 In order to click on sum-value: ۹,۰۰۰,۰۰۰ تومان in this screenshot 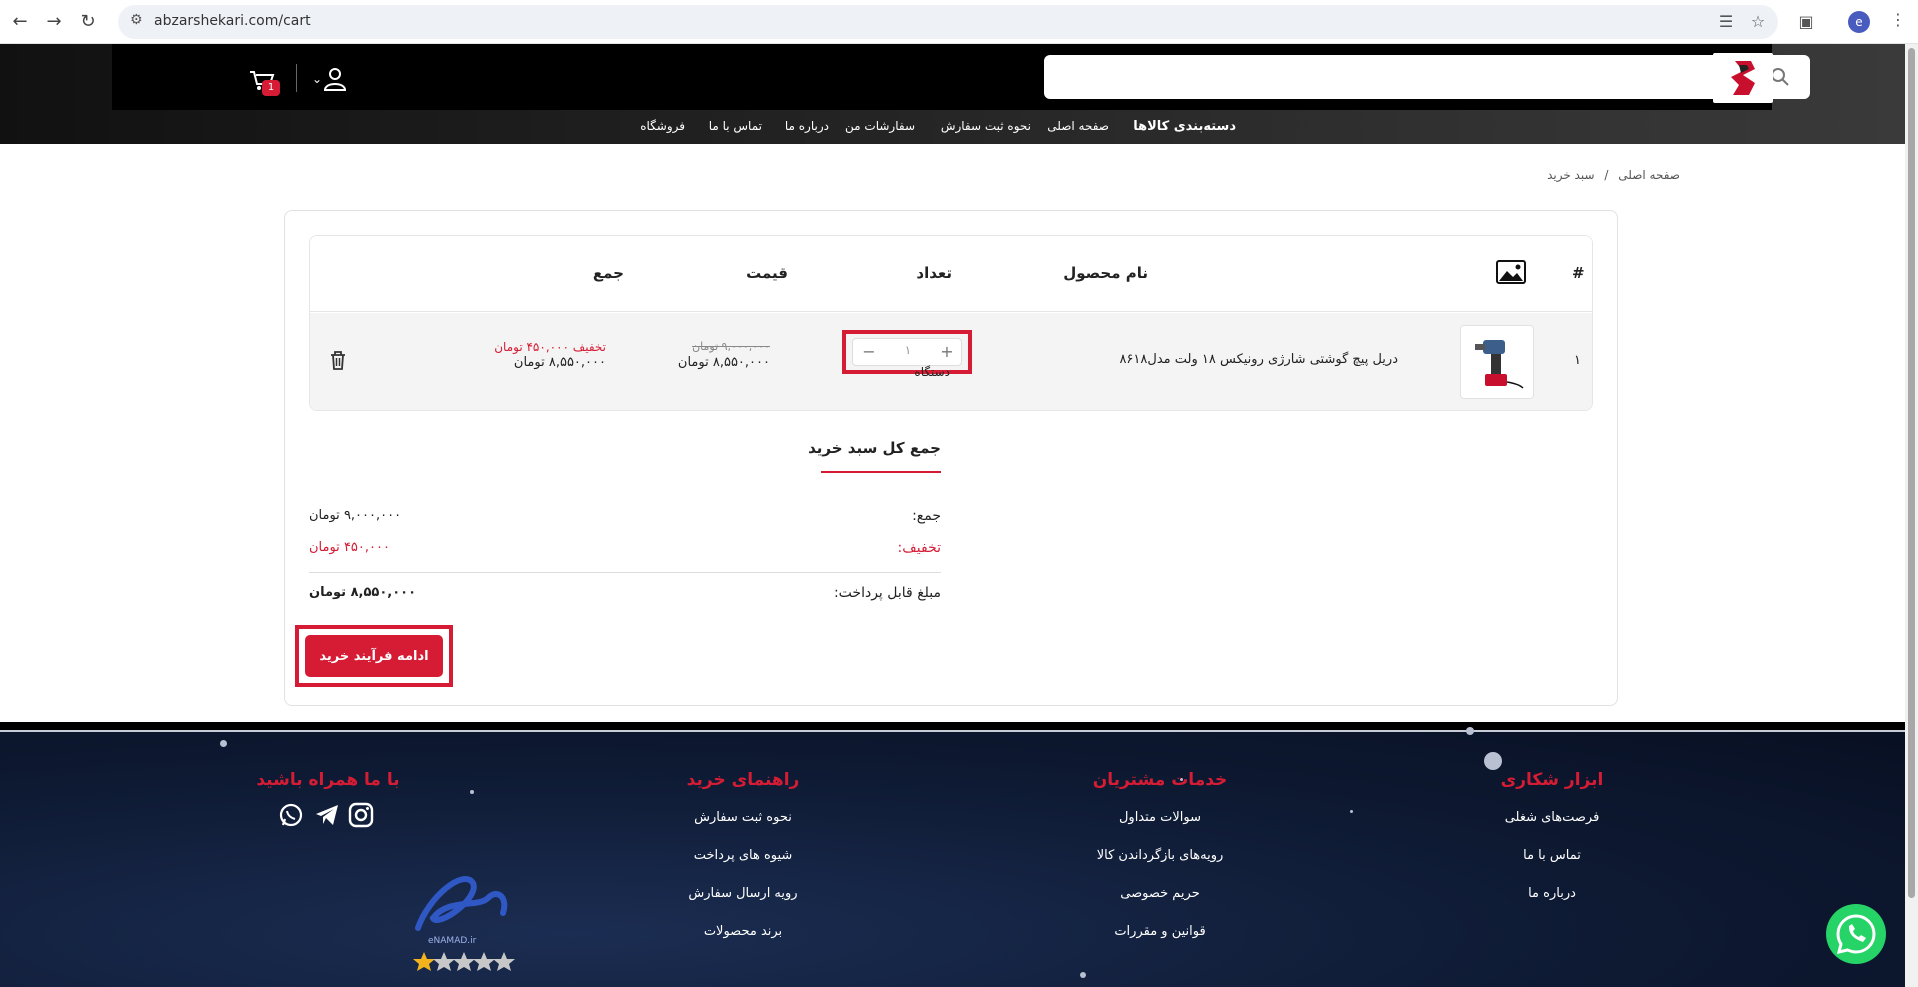, I will do `click(355, 515)`.